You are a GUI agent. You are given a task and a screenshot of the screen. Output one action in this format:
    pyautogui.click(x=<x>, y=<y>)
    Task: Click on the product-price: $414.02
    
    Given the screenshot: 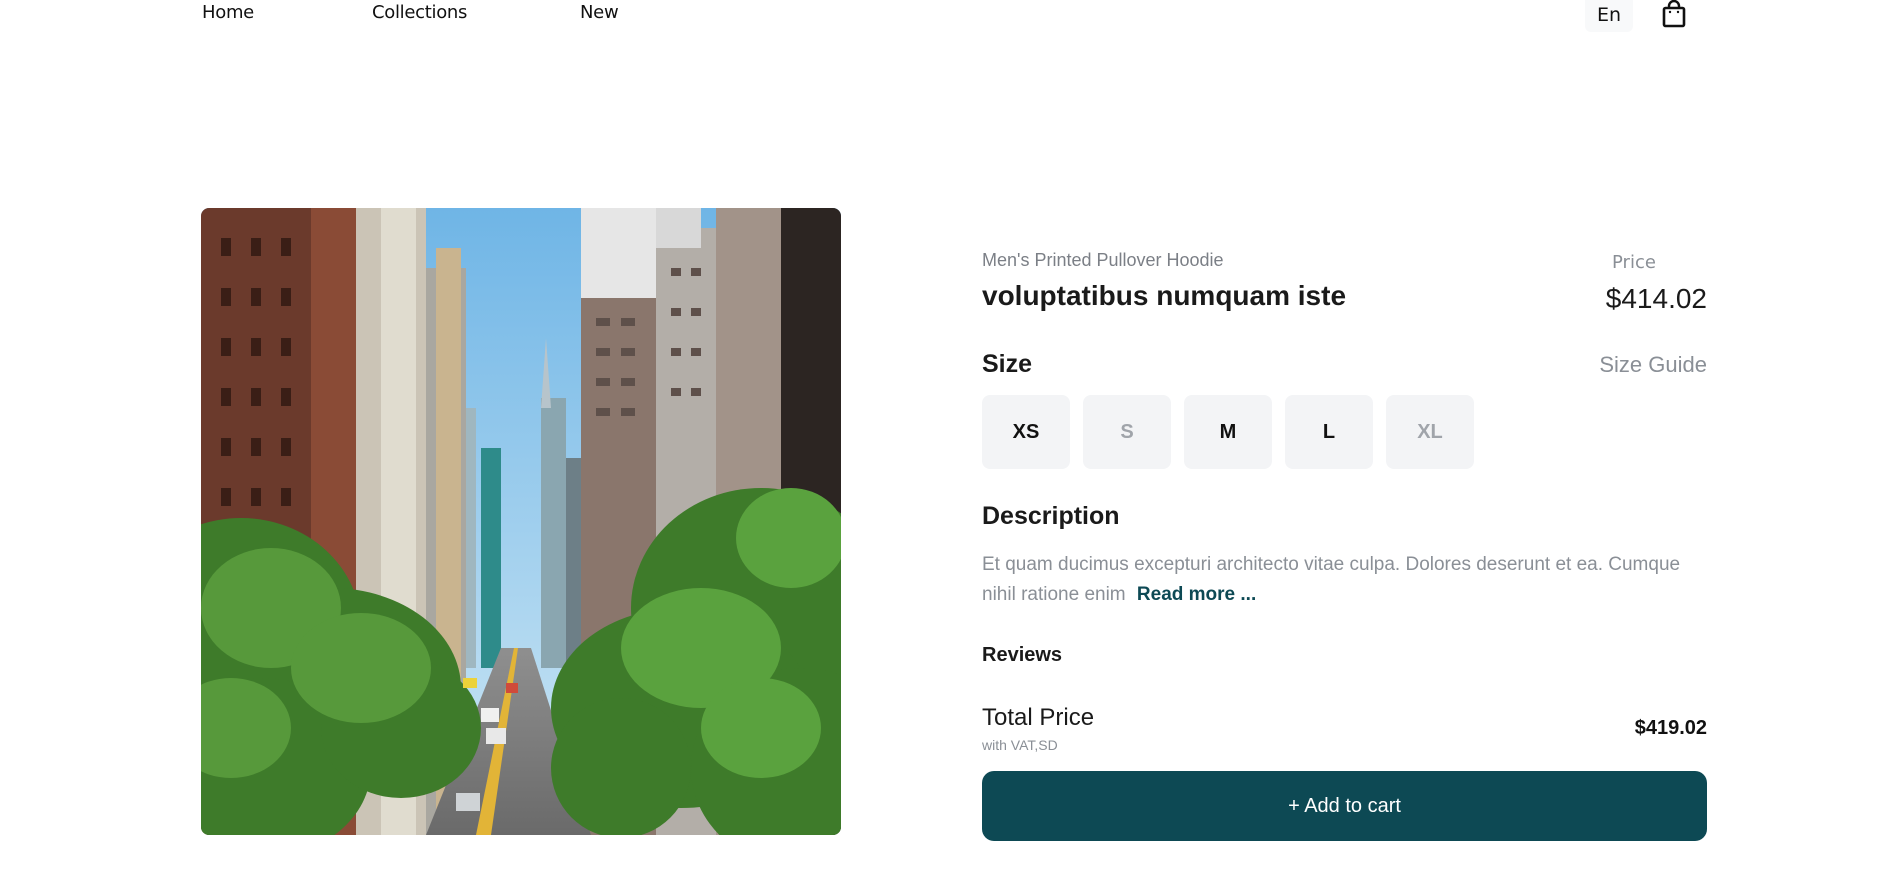 What is the action you would take?
    pyautogui.click(x=1656, y=298)
    